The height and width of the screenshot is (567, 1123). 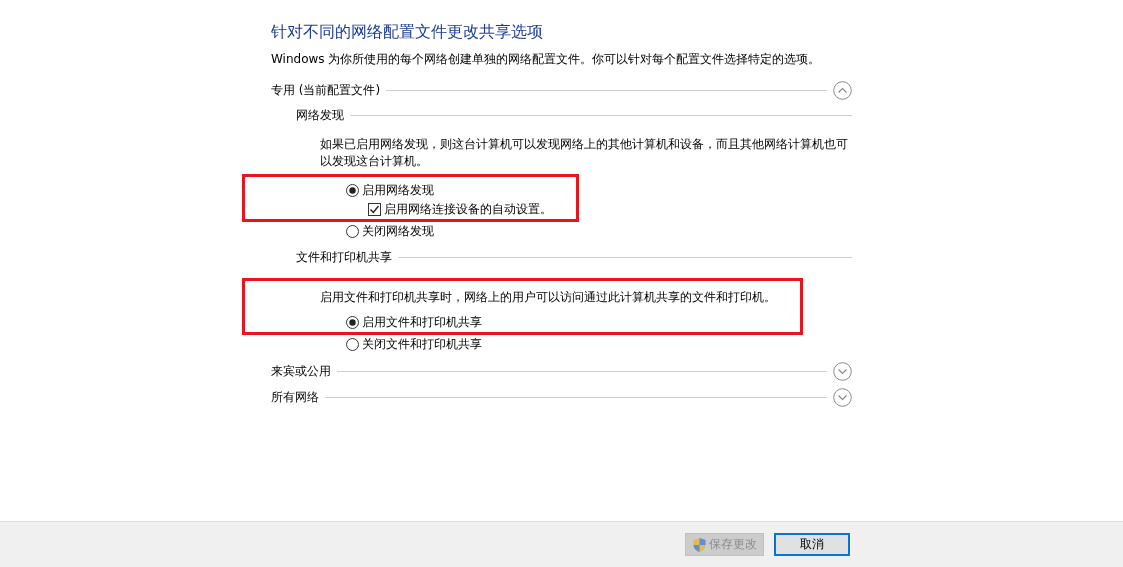 I want to click on profile-header: 来宾或公用, so click(x=301, y=371).